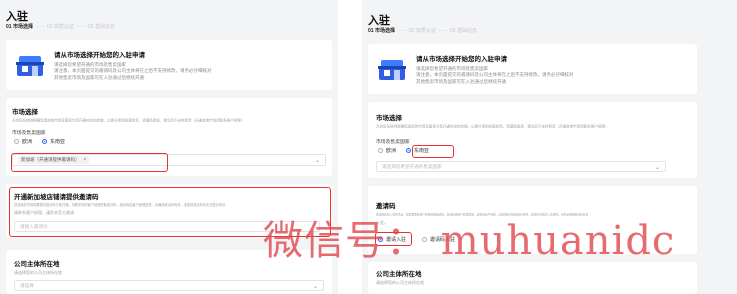 The image size is (737, 294). I want to click on radio-label: 东南亚, so click(58, 142).